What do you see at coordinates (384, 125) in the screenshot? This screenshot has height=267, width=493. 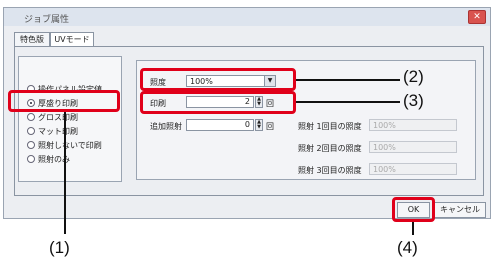 I see `irradiation-1-value: 100%` at bounding box center [384, 125].